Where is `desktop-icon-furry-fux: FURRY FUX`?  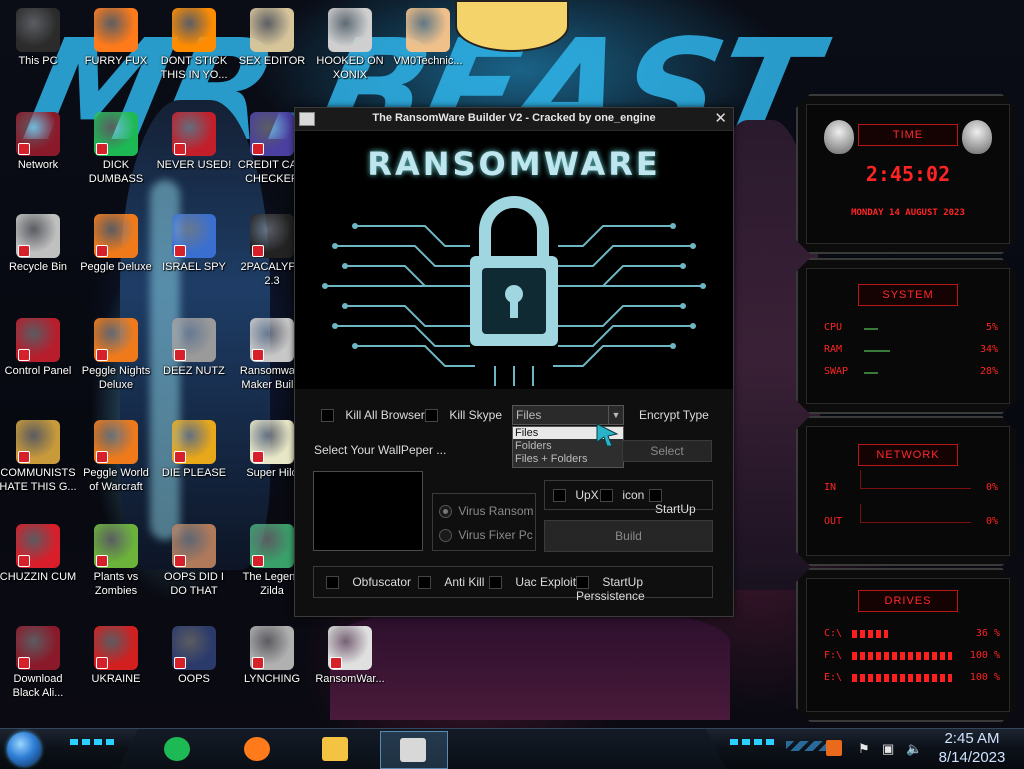
desktop-icon-furry-fux: FURRY FUX is located at coordinates (116, 50).